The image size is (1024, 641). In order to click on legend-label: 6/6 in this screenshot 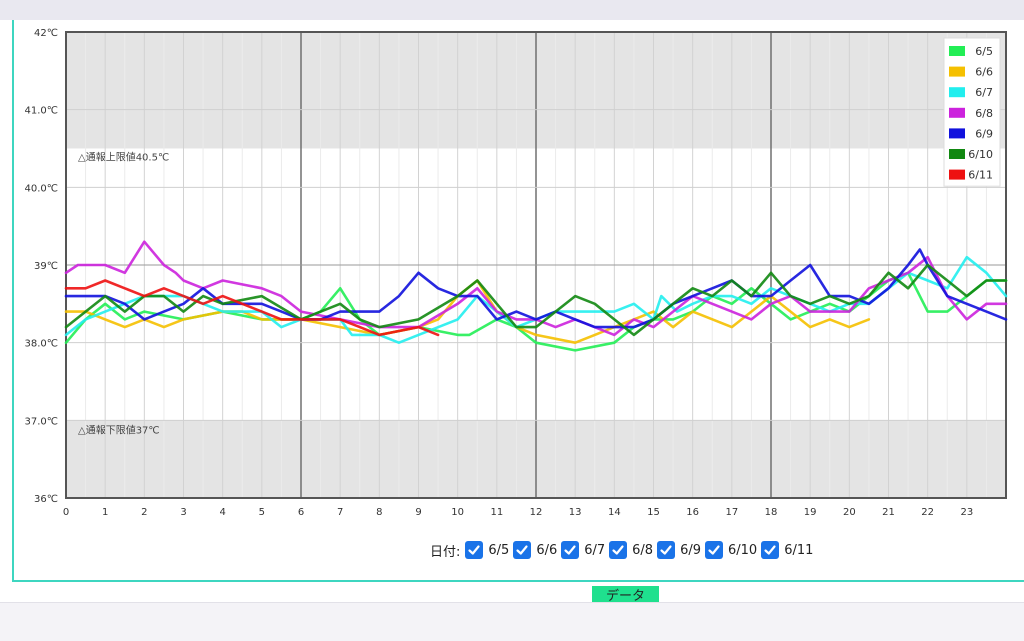, I will do `click(984, 72)`.